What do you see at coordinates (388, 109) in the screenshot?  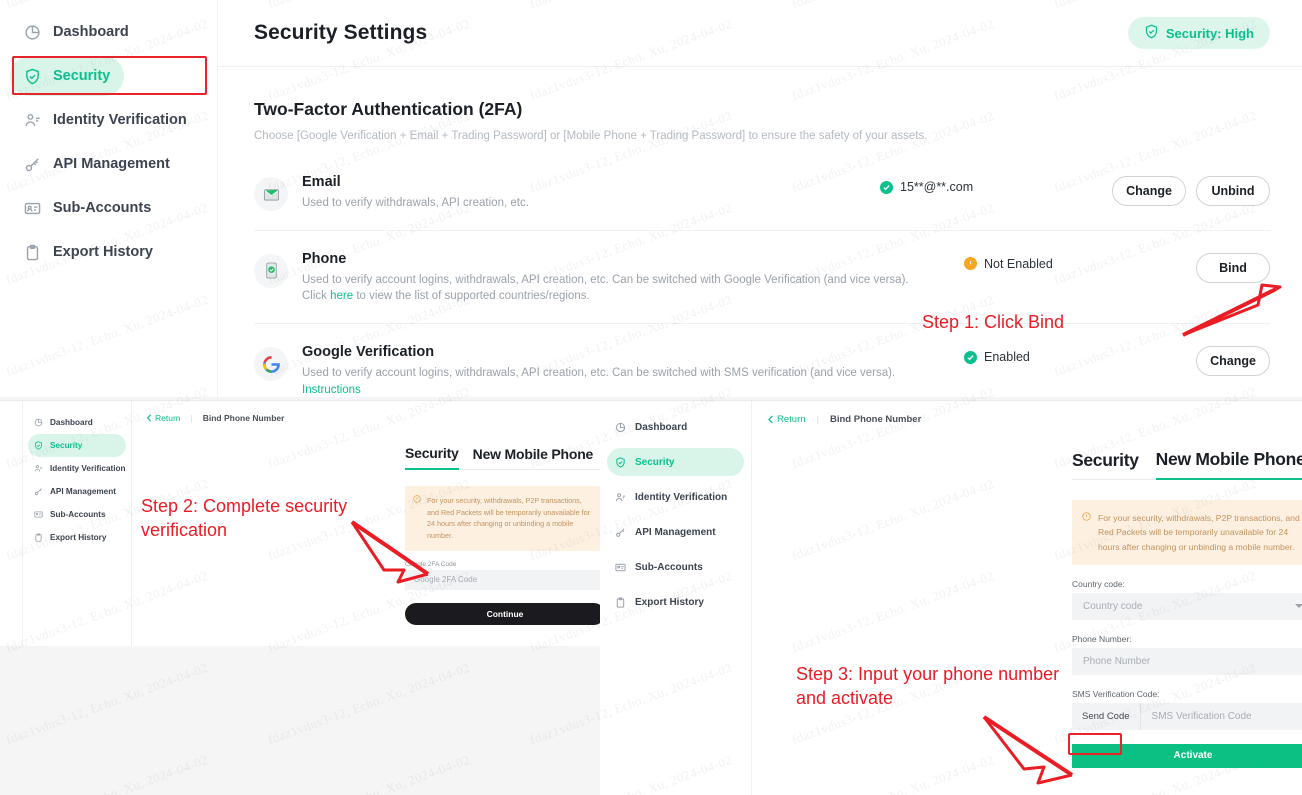 I see `twofa-title: Two-Factor Authentication (2FA)` at bounding box center [388, 109].